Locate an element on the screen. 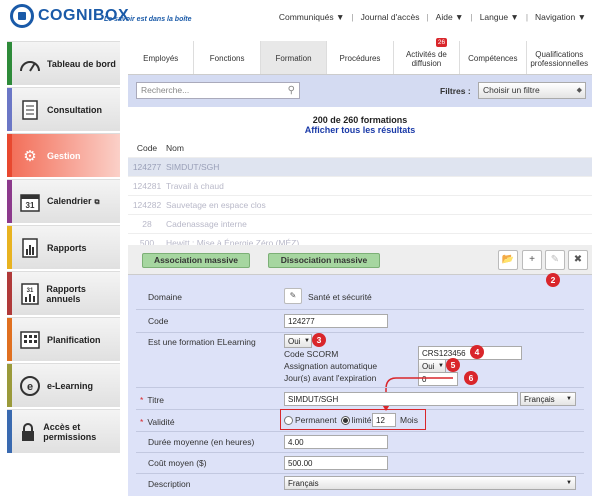 The width and height of the screenshot is (600, 496). sidebar-item-label: Gestion is located at coordinates (64, 155).